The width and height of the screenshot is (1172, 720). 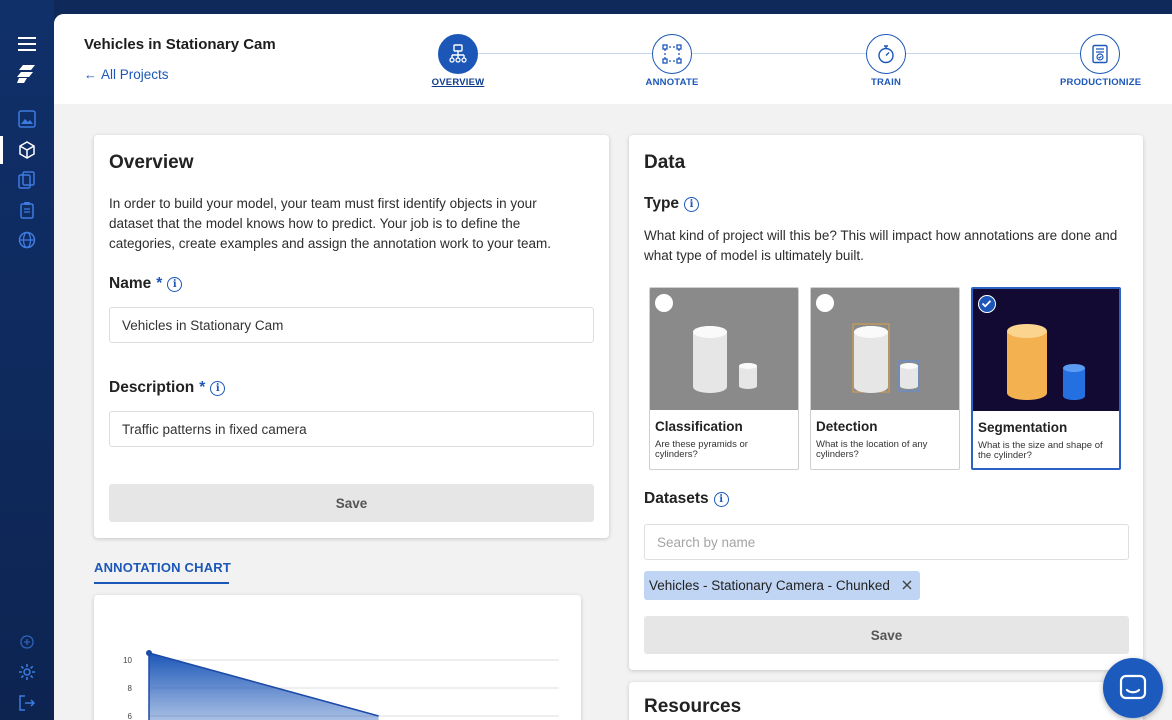 I want to click on chart-y-tick-label: 10, so click(x=127, y=660).